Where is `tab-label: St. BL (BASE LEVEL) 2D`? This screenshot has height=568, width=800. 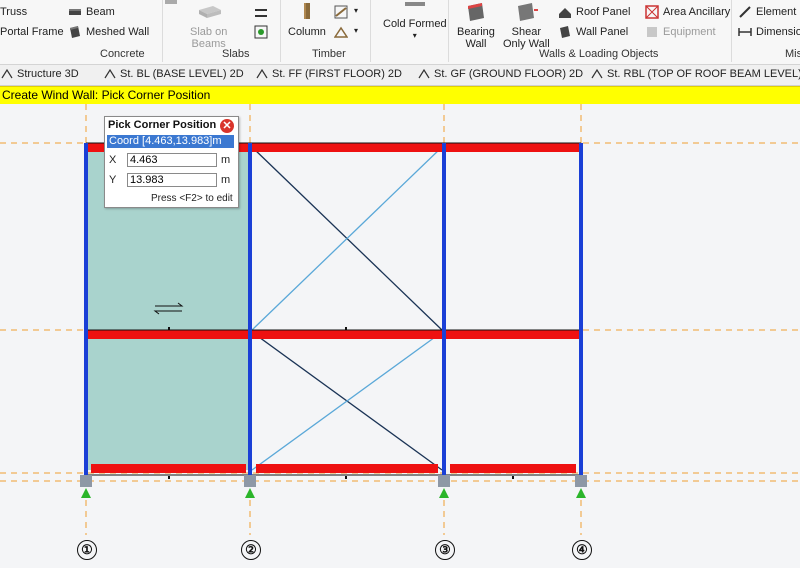
tab-label: St. BL (BASE LEVEL) 2D is located at coordinates (182, 74).